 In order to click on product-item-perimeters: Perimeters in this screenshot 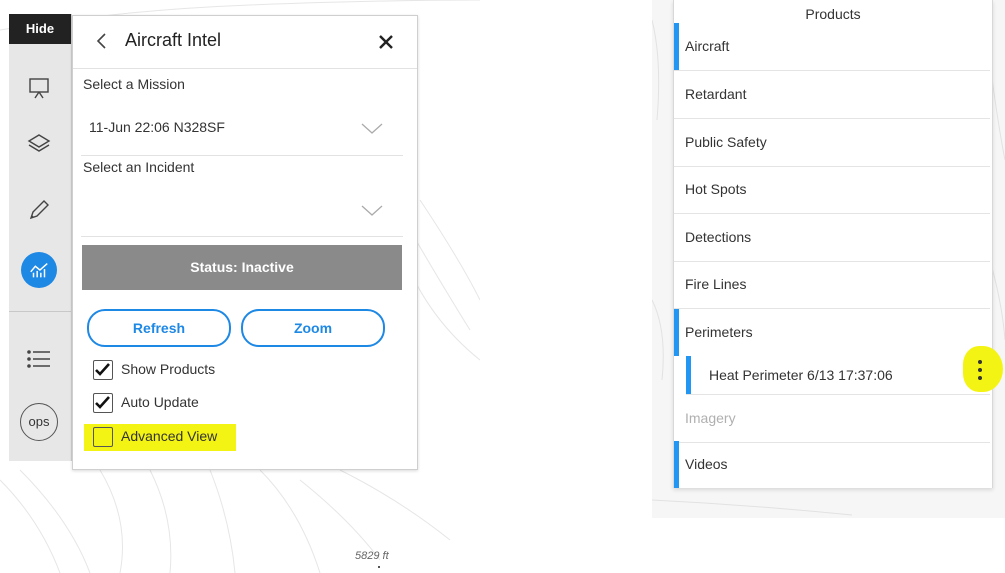, I will do `click(832, 332)`.